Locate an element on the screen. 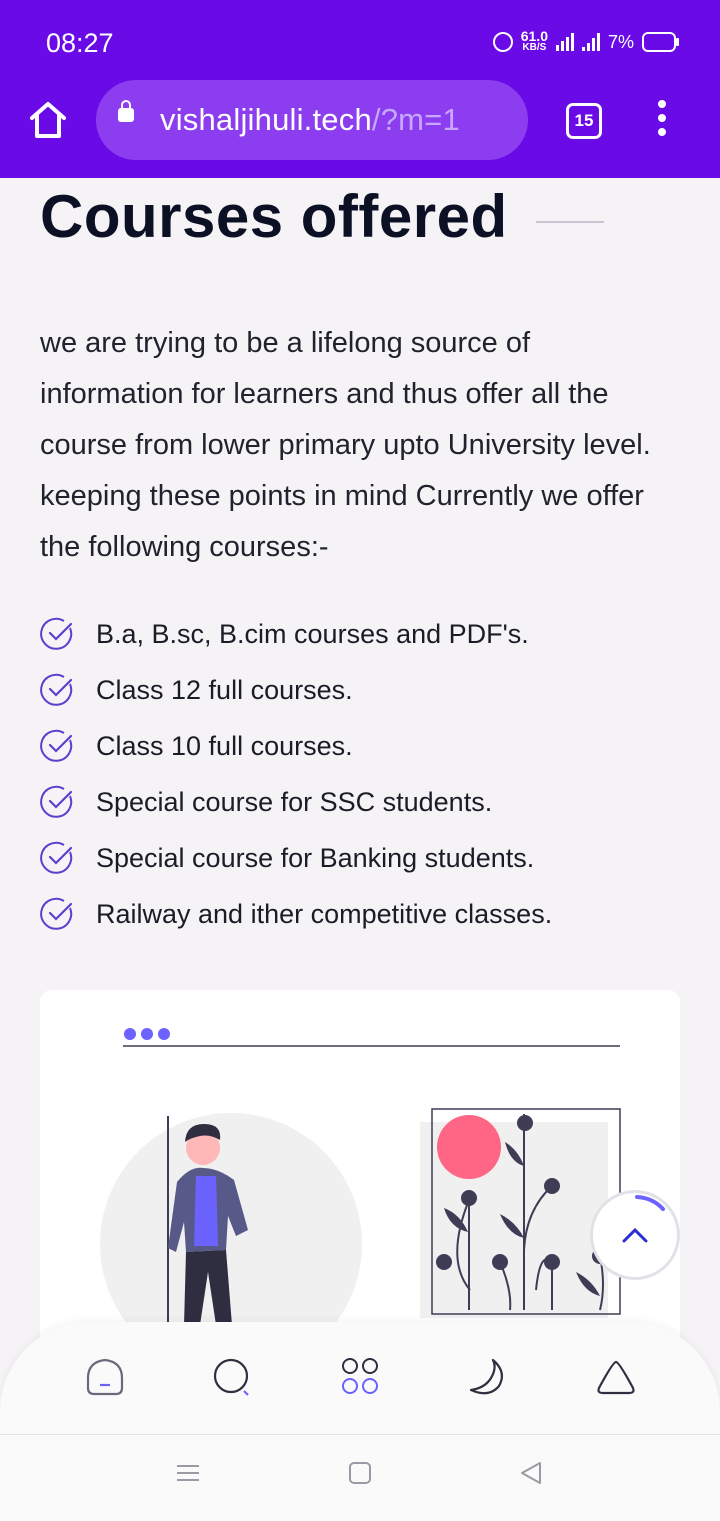 The height and width of the screenshot is (1521, 720). triangle-icon is located at coordinates (616, 1377).